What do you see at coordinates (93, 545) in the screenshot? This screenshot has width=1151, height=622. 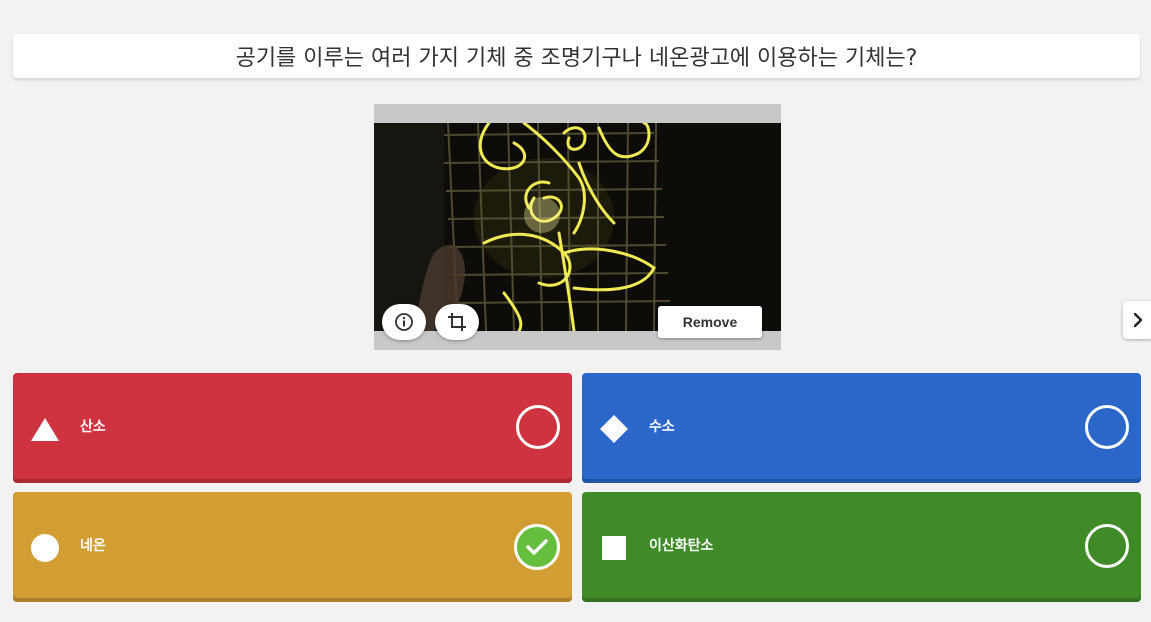 I see `answer-label-3: 네온` at bounding box center [93, 545].